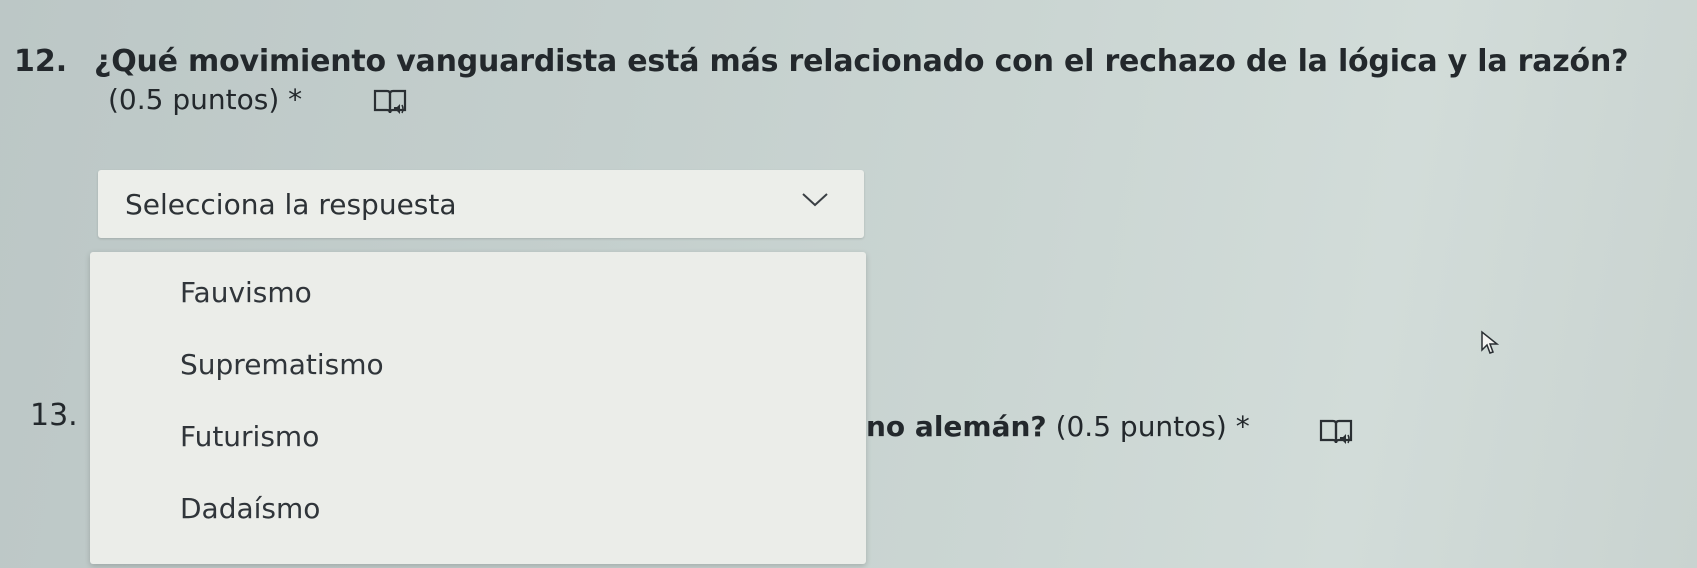 Image resolution: width=1697 pixels, height=568 pixels. Describe the element at coordinates (478, 511) in the screenshot. I see `dropdown-option-dadaismo: Dadaísmo` at that location.